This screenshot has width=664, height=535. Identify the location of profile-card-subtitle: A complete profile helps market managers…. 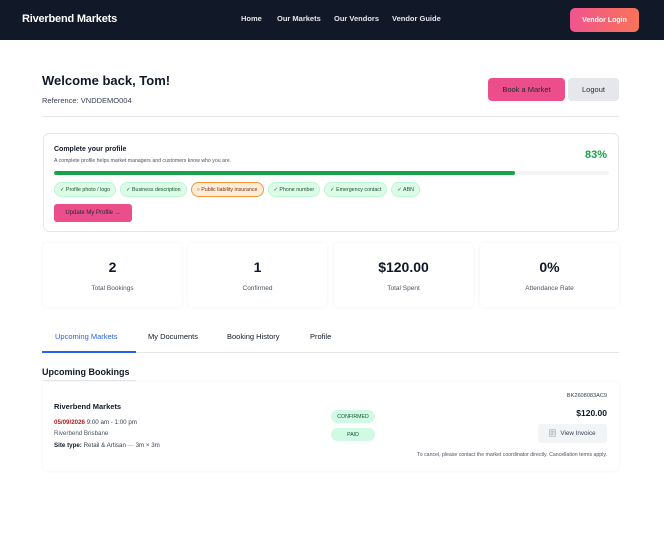
(143, 161).